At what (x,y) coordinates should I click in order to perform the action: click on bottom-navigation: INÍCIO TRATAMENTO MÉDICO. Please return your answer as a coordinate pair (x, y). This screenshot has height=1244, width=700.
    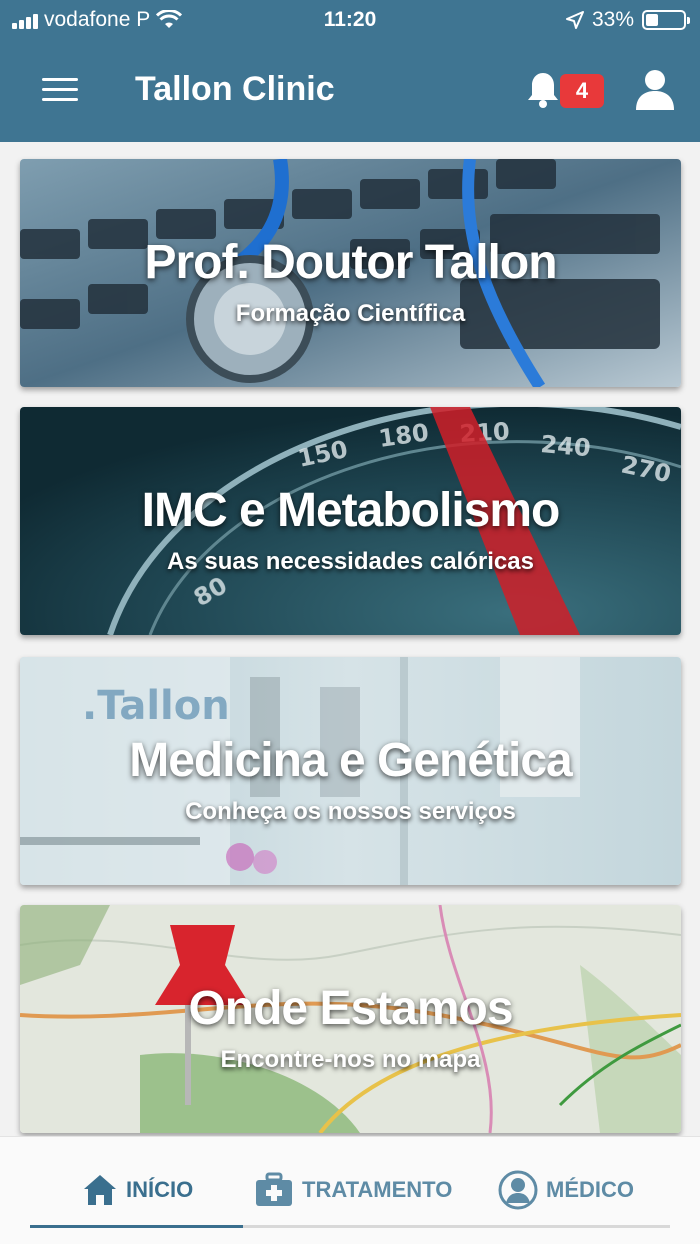
    Looking at the image, I should click on (350, 1190).